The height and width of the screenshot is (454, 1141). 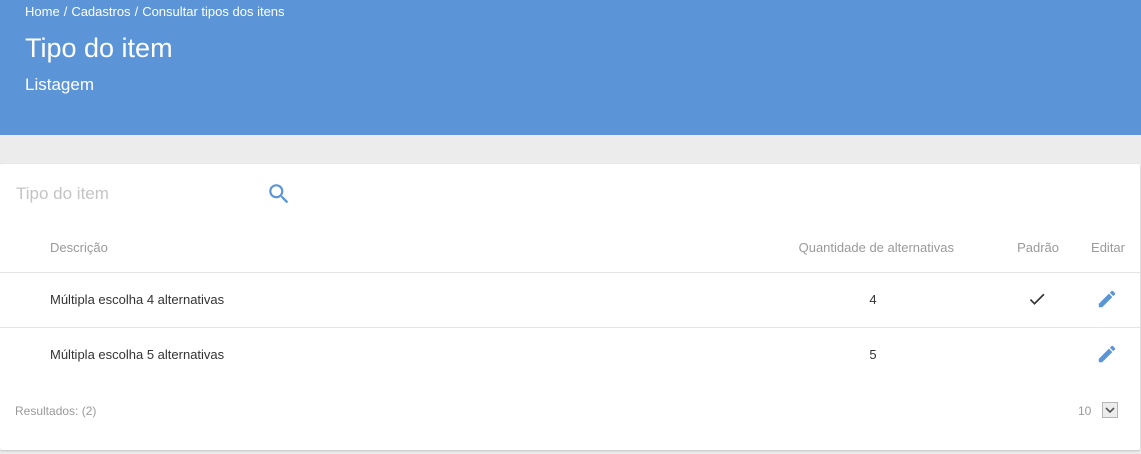 What do you see at coordinates (1037, 299) in the screenshot?
I see `check-icon` at bounding box center [1037, 299].